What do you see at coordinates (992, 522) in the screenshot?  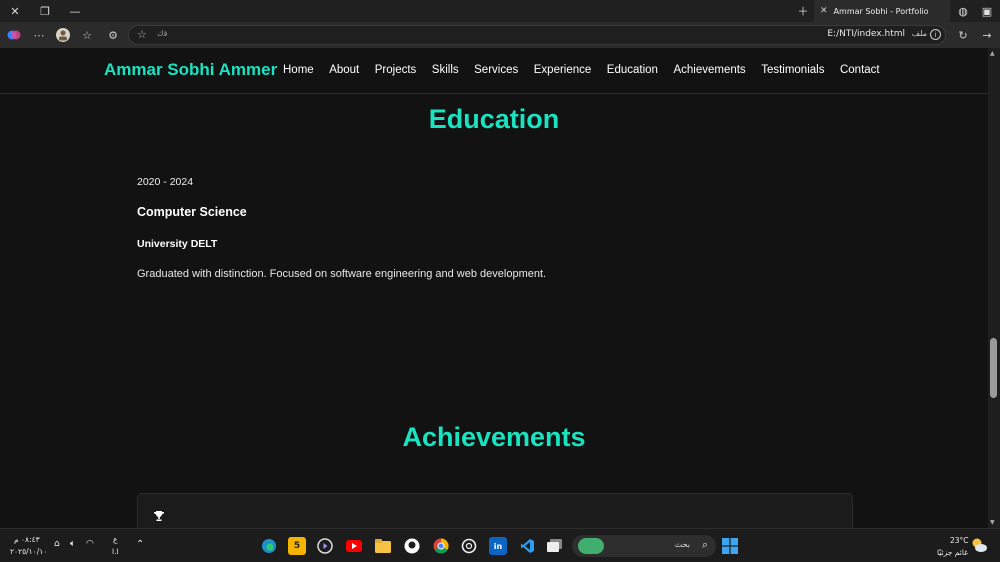 I see `scroll-down-icon: ▼` at bounding box center [992, 522].